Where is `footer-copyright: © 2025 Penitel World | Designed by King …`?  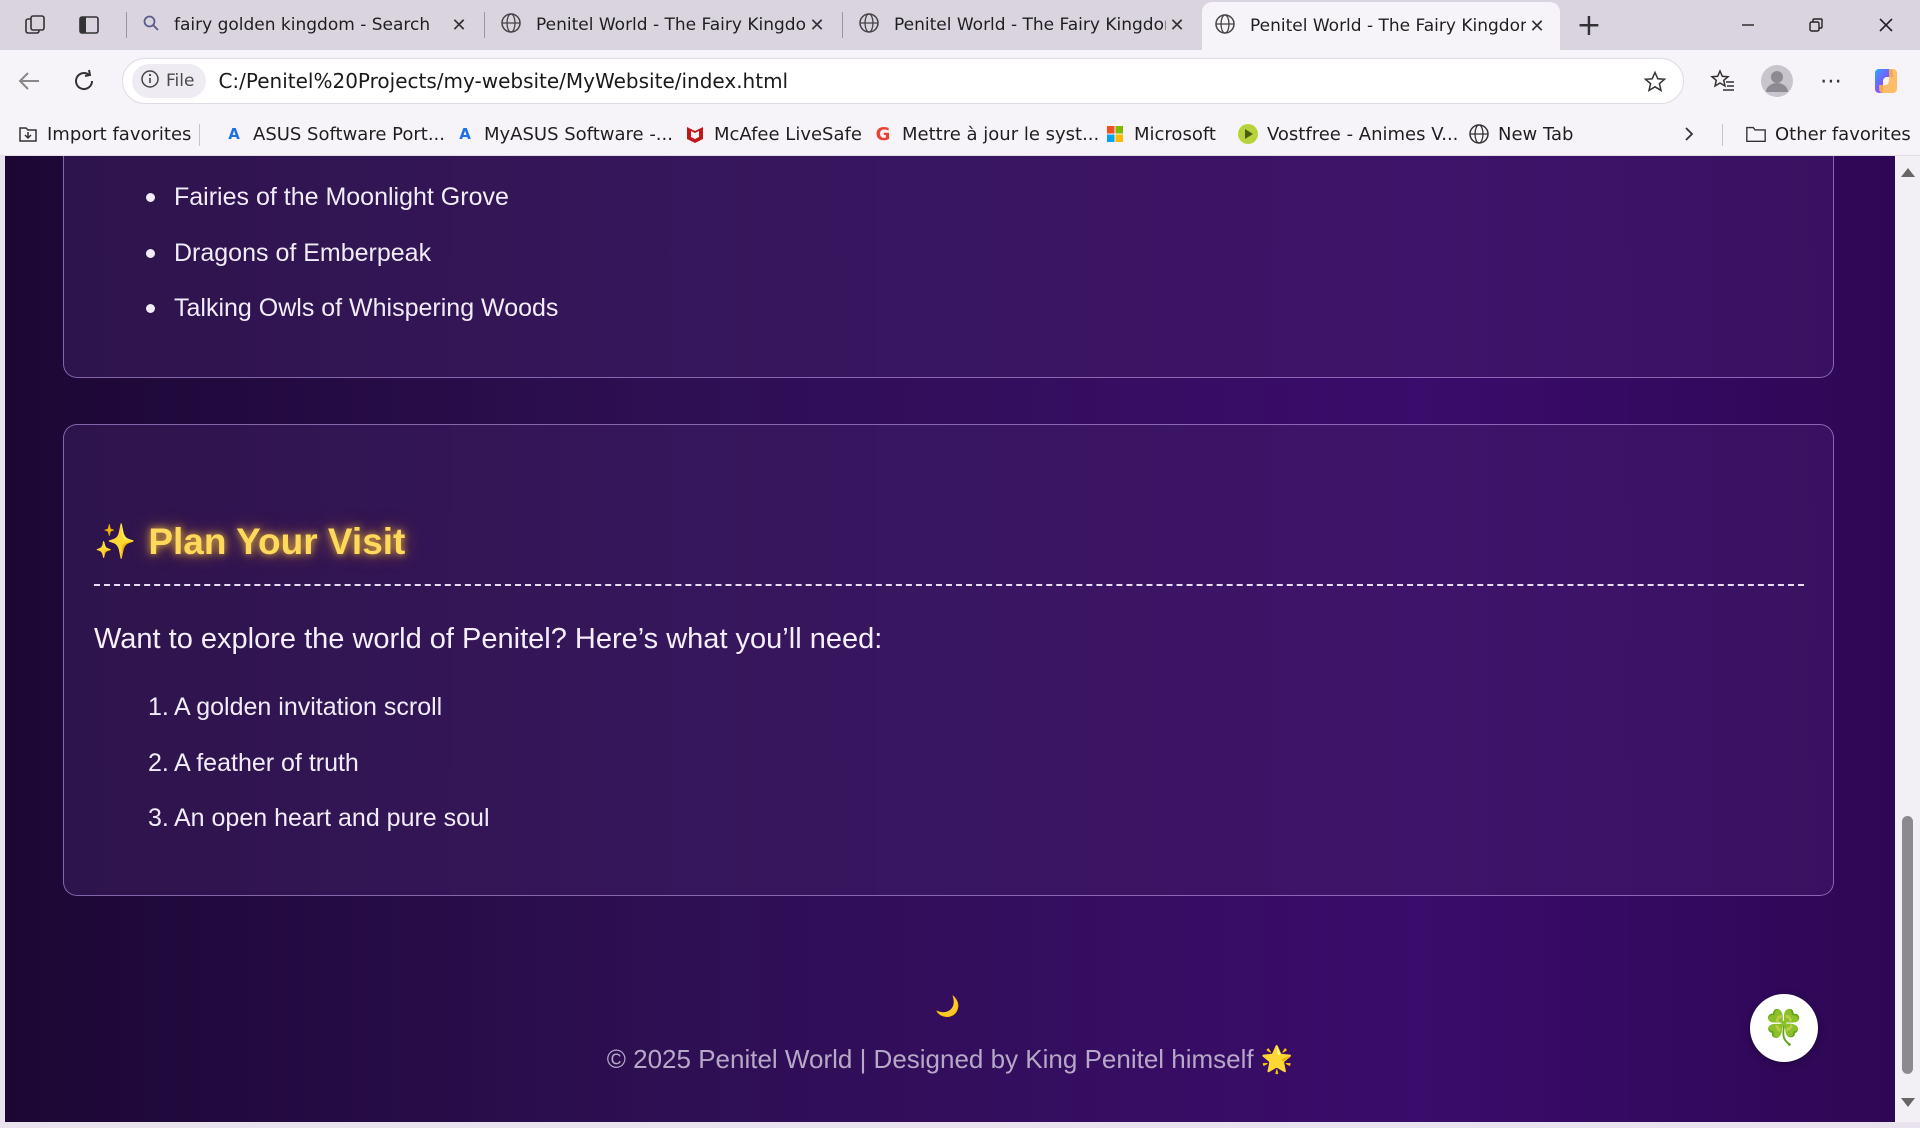 footer-copyright: © 2025 Penitel World | Designed by King … is located at coordinates (950, 1059).